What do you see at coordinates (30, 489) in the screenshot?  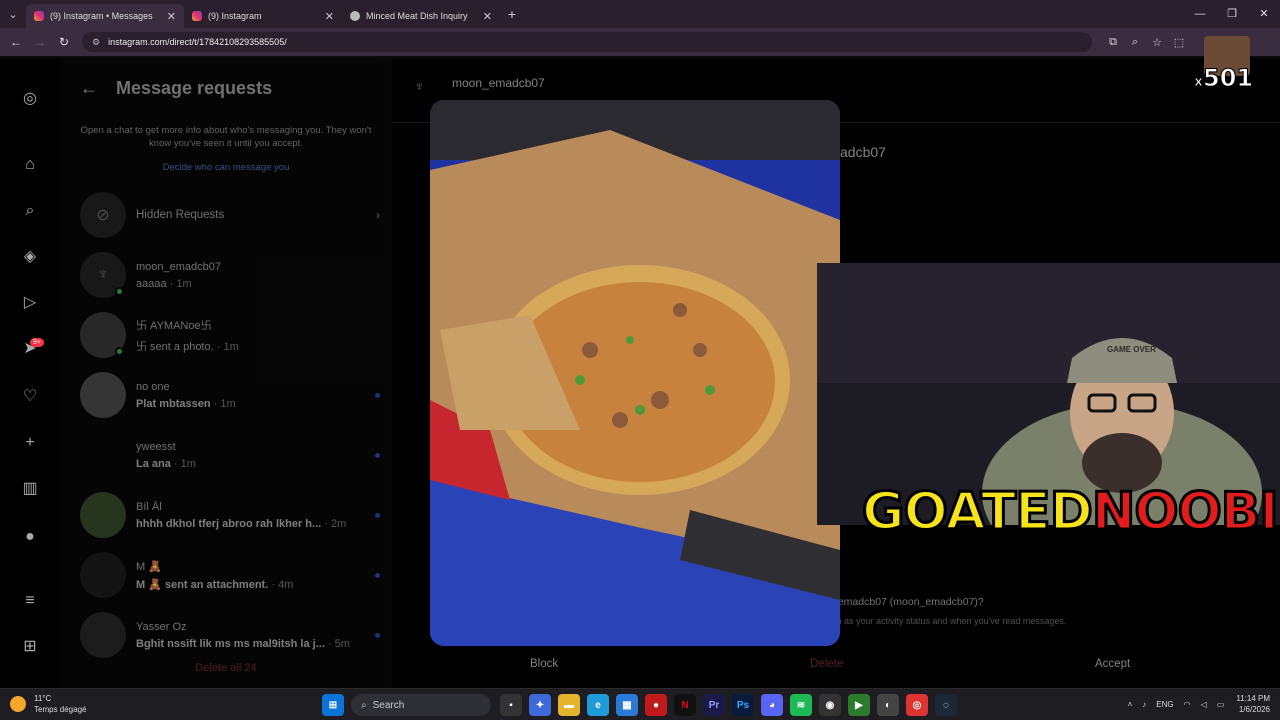 I see `dashboard-icon: ▥` at bounding box center [30, 489].